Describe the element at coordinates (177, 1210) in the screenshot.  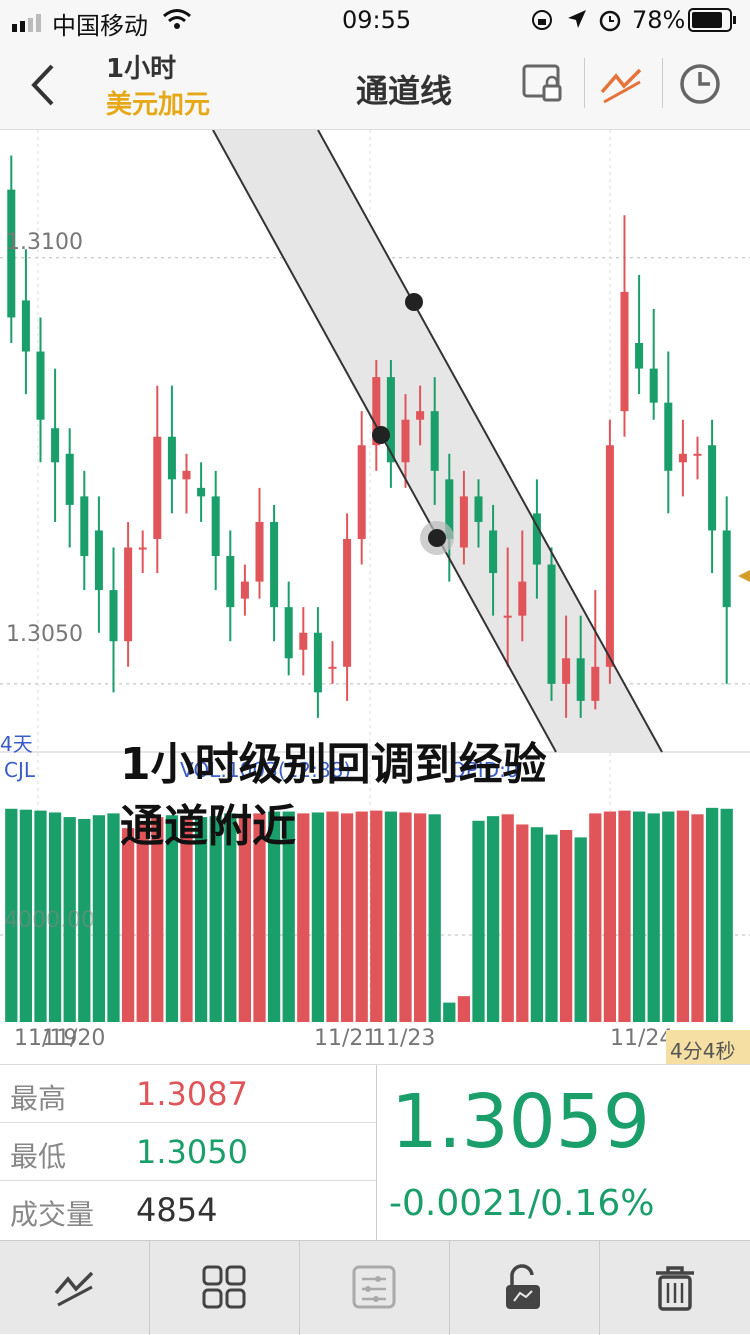
I see `stat-value-volume: 4854` at that location.